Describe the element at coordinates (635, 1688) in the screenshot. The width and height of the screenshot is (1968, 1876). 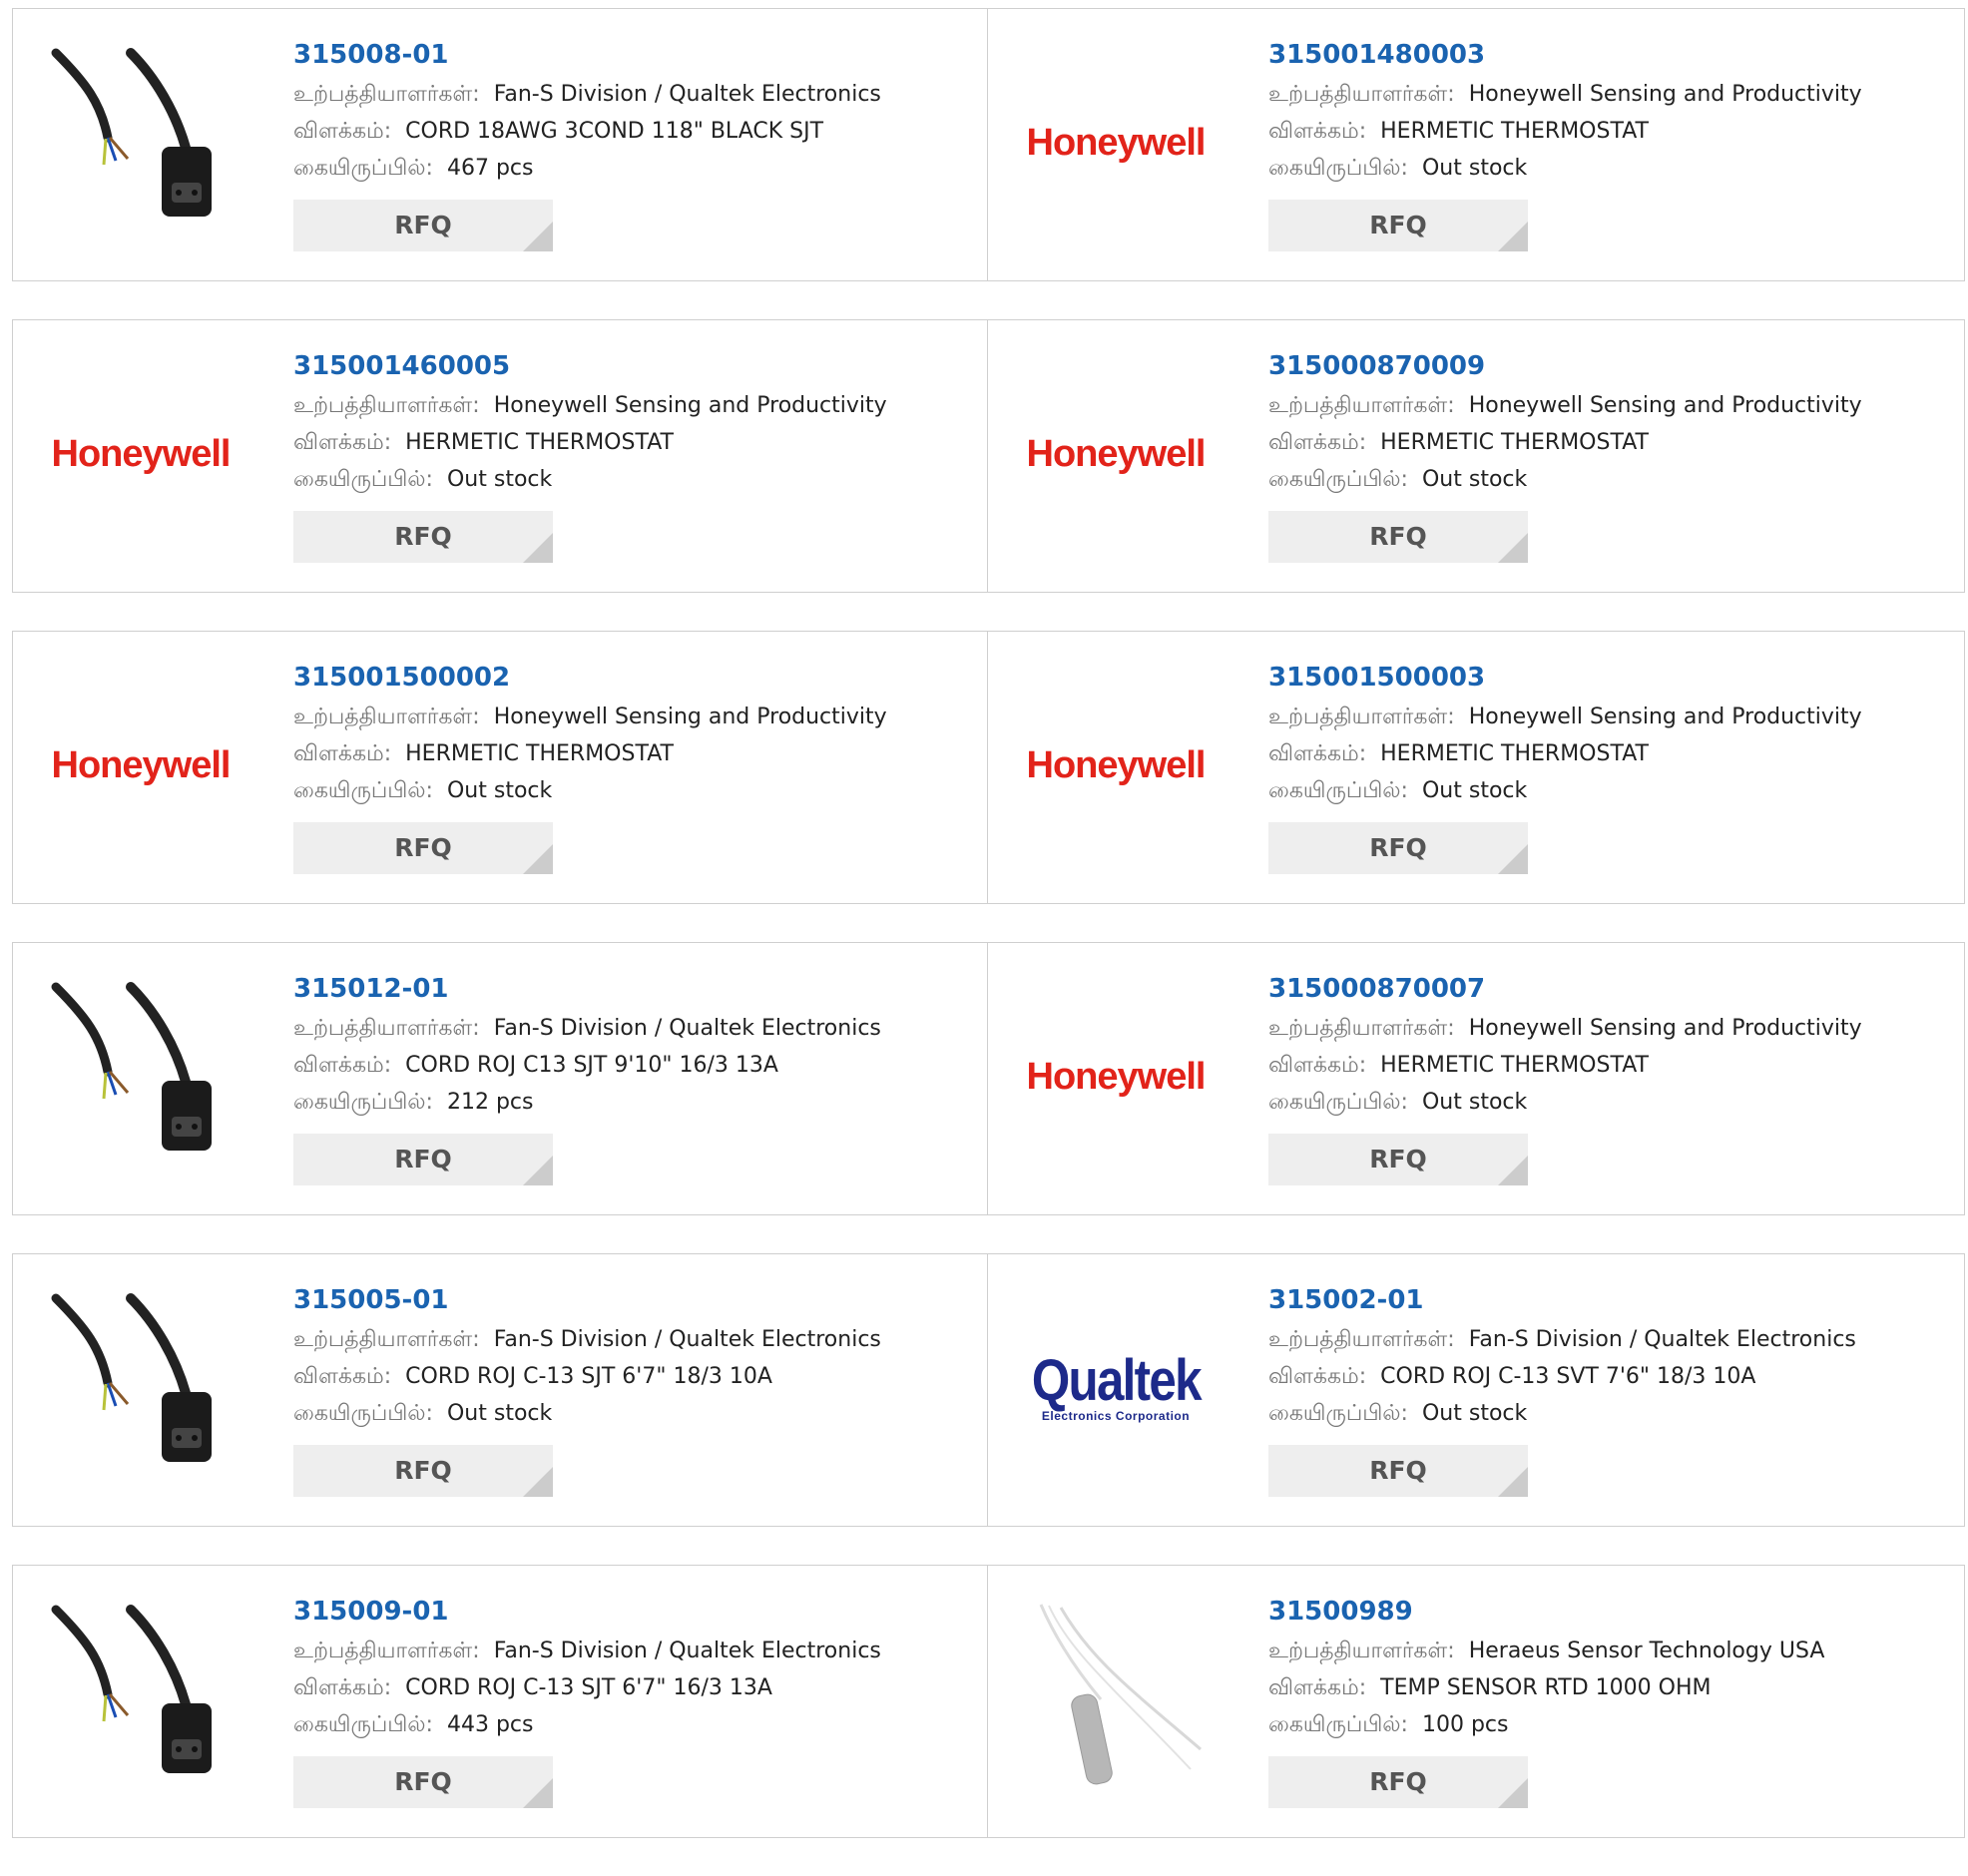
I see `description-row: விளக்கம்: CORD ROJ C-13 SJT 6'7" 16/3 13A` at that location.